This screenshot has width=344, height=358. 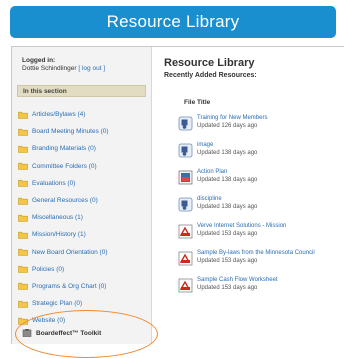 I want to click on resource-text: Action Plan Updated 138 days ago, so click(x=227, y=176).